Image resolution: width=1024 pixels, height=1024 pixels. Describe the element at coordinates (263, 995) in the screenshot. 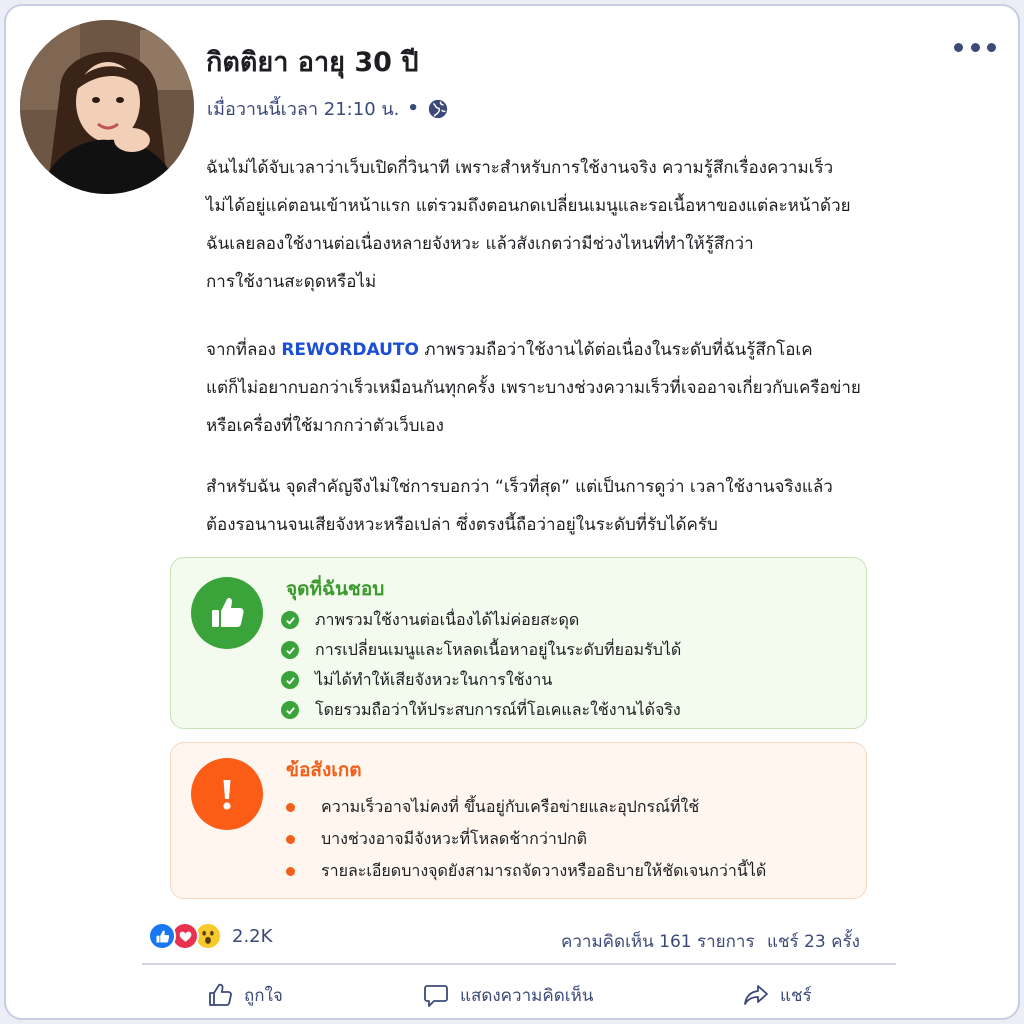

I see `like-label: ถูกใจ` at that location.